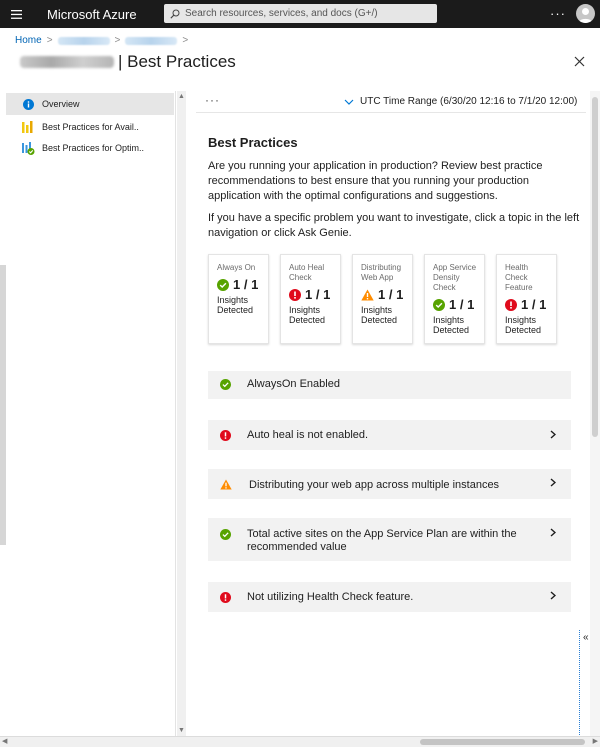  Describe the element at coordinates (293, 384) in the screenshot. I see `insight-text: AlwaysOn Enabled` at that location.